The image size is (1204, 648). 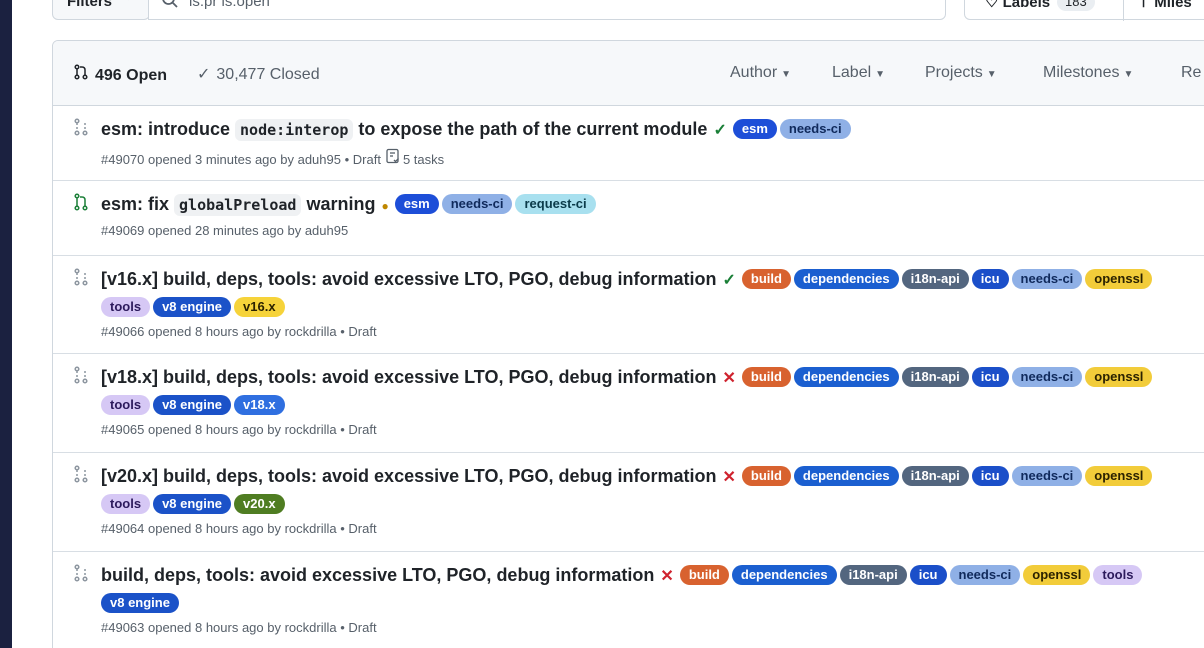 I want to click on label-v20-x: v20.x, so click(x=259, y=504).